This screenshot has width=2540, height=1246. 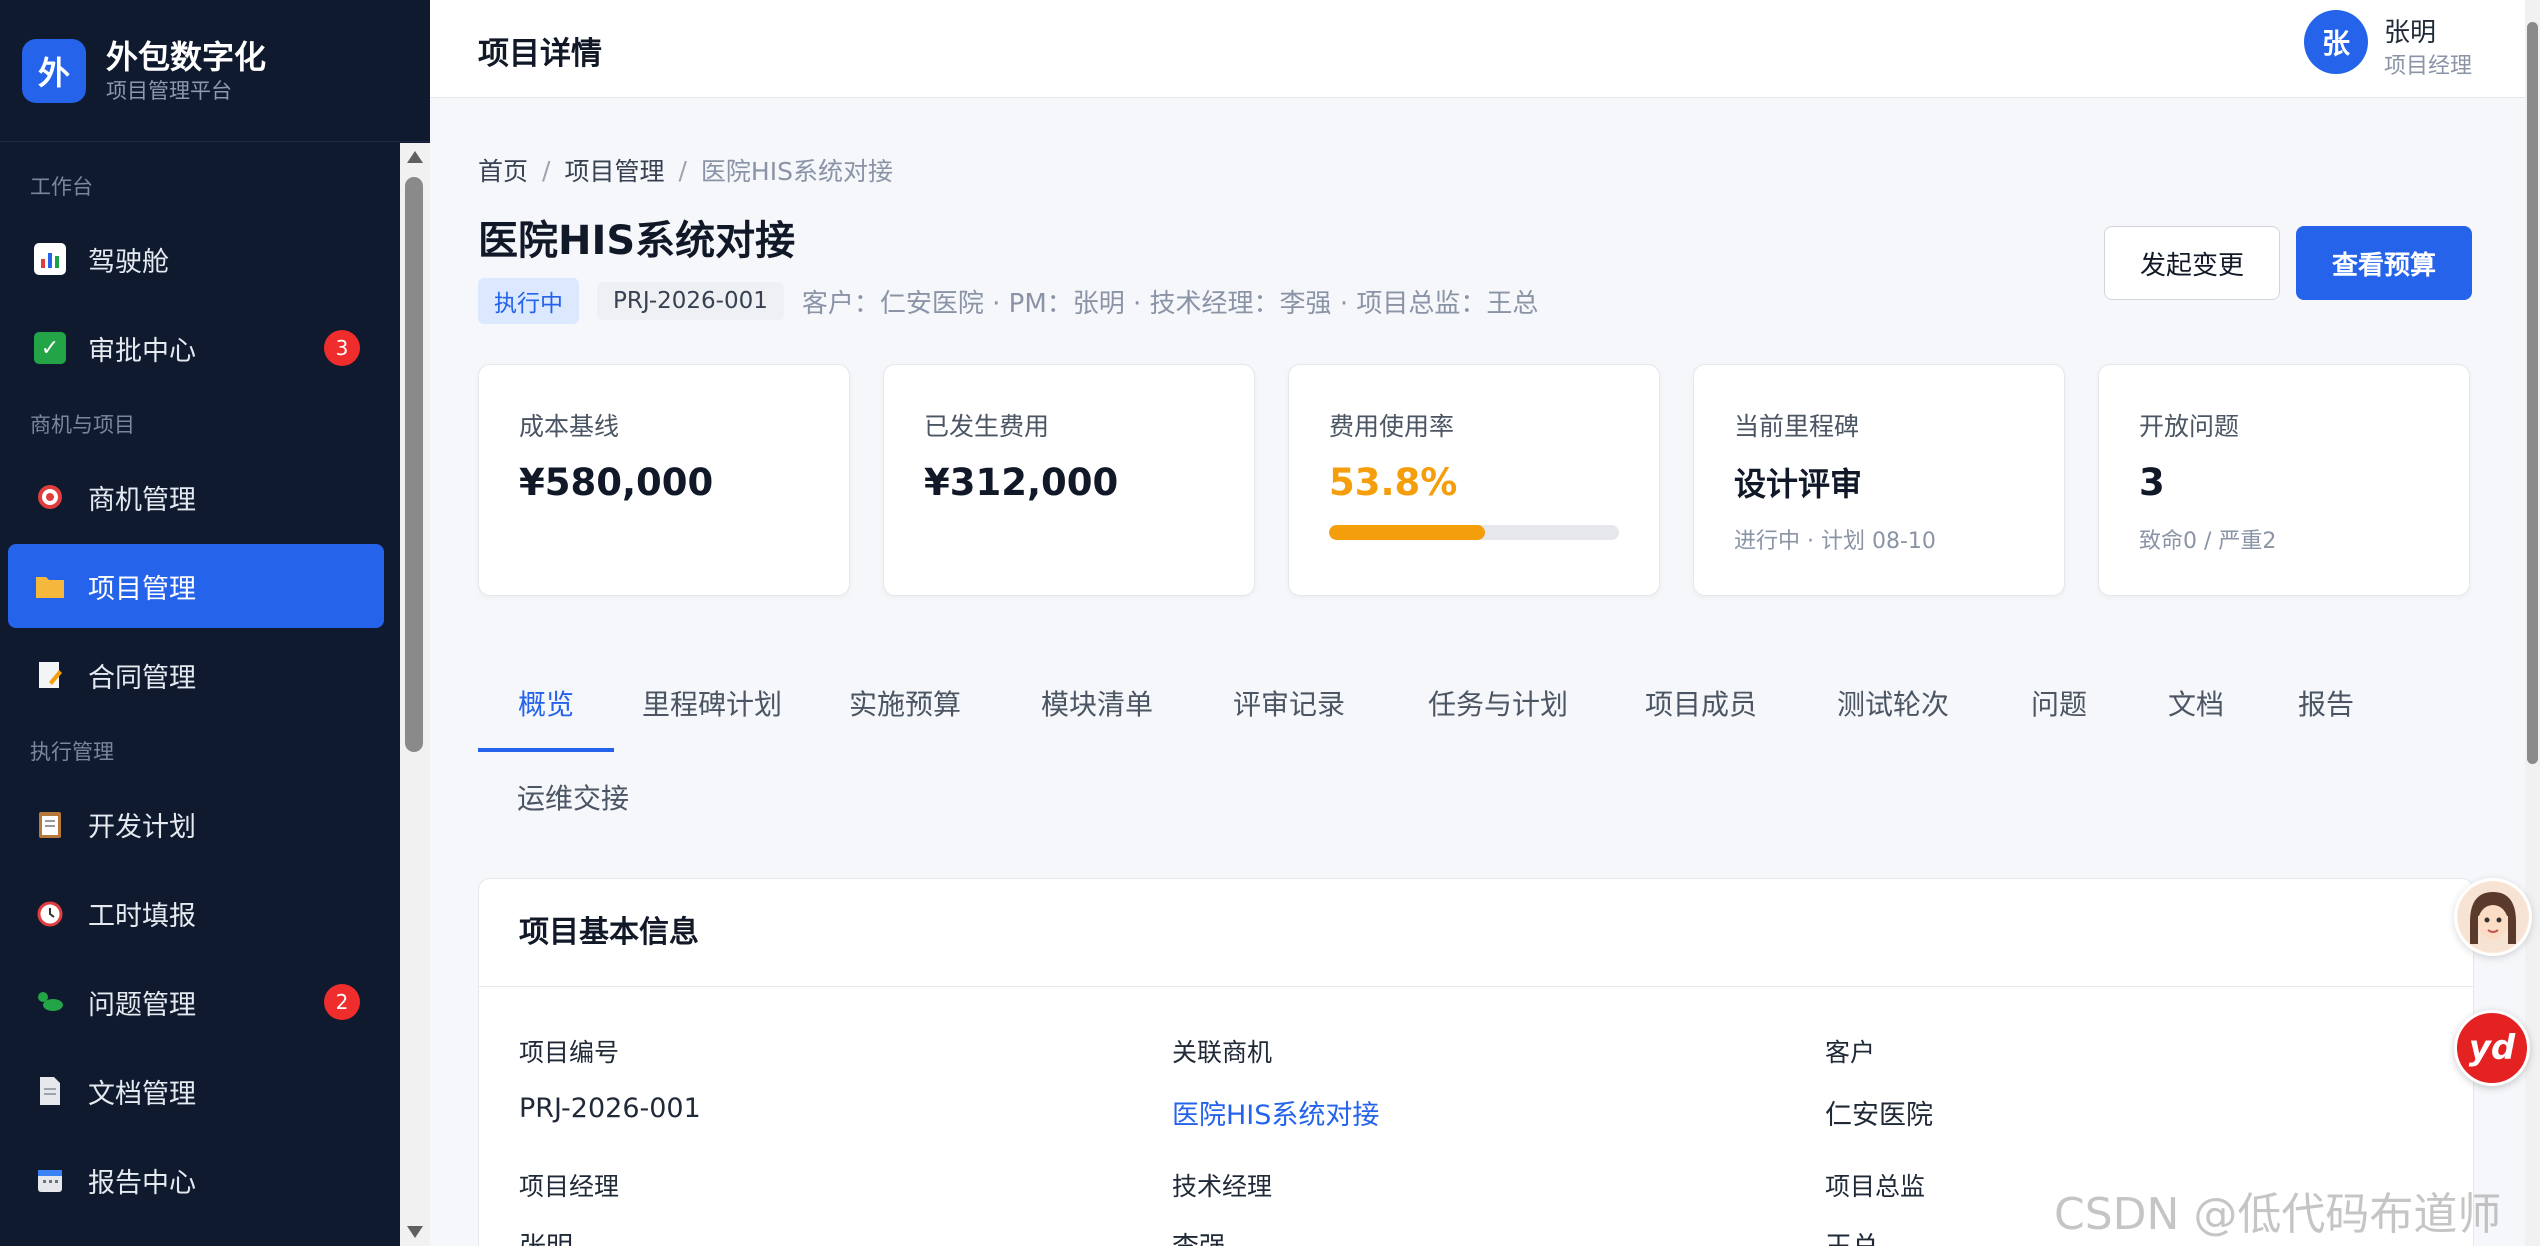 What do you see at coordinates (142, 1005) in the screenshot?
I see `sidebar-item-label: 问题管理` at bounding box center [142, 1005].